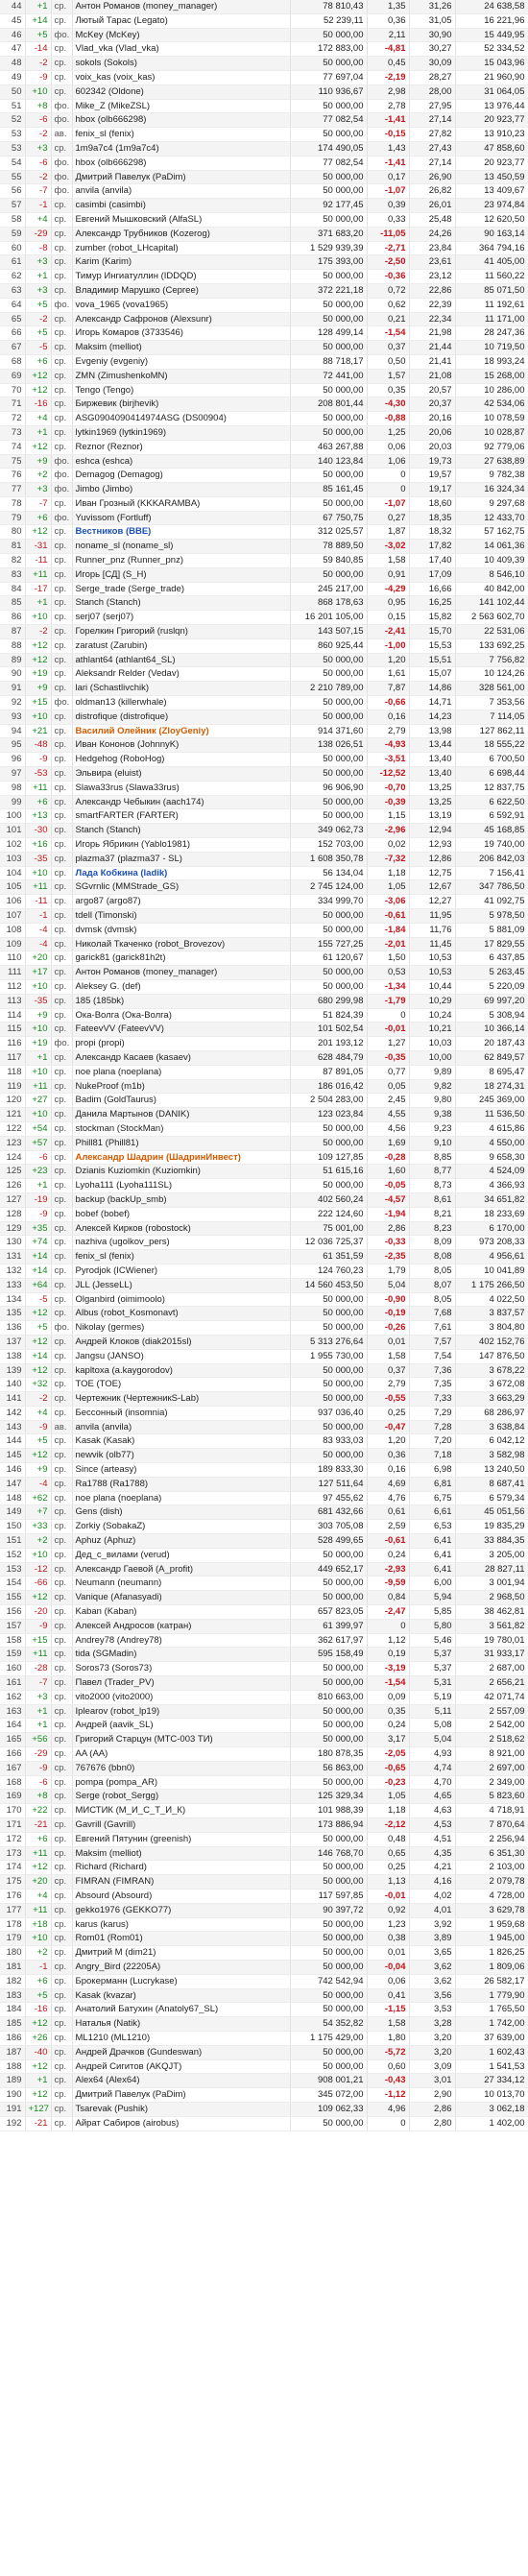 The width and height of the screenshot is (528, 2576). Describe the element at coordinates (181, 362) in the screenshot. I see `participant-name-cell: Evgeniy (evgeniy)` at that location.